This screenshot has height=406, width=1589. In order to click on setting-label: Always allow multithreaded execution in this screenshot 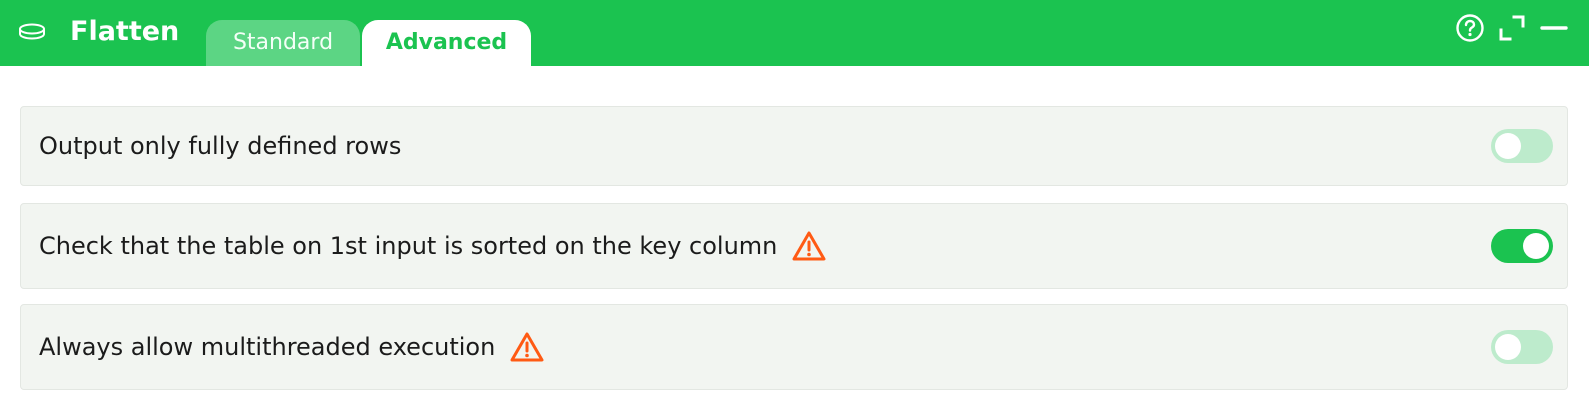, I will do `click(267, 347)`.